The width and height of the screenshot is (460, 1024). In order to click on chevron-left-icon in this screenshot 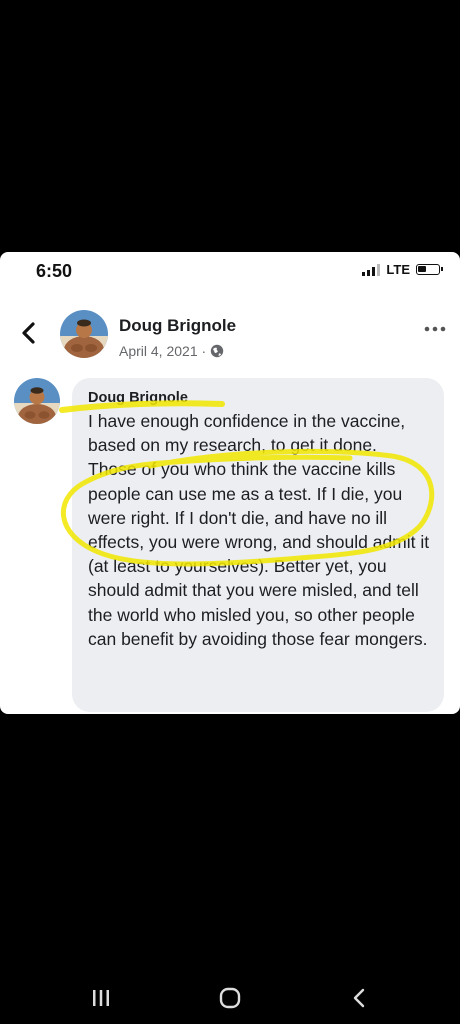, I will do `click(29, 333)`.